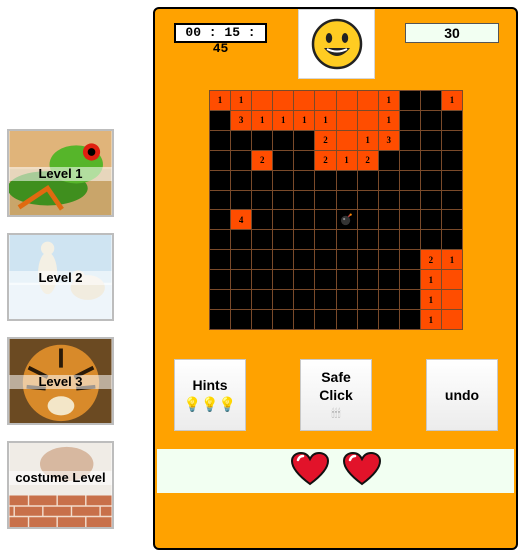 The height and width of the screenshot is (553, 524). Describe the element at coordinates (241, 220) in the screenshot. I see `revealed-cell: 4` at that location.